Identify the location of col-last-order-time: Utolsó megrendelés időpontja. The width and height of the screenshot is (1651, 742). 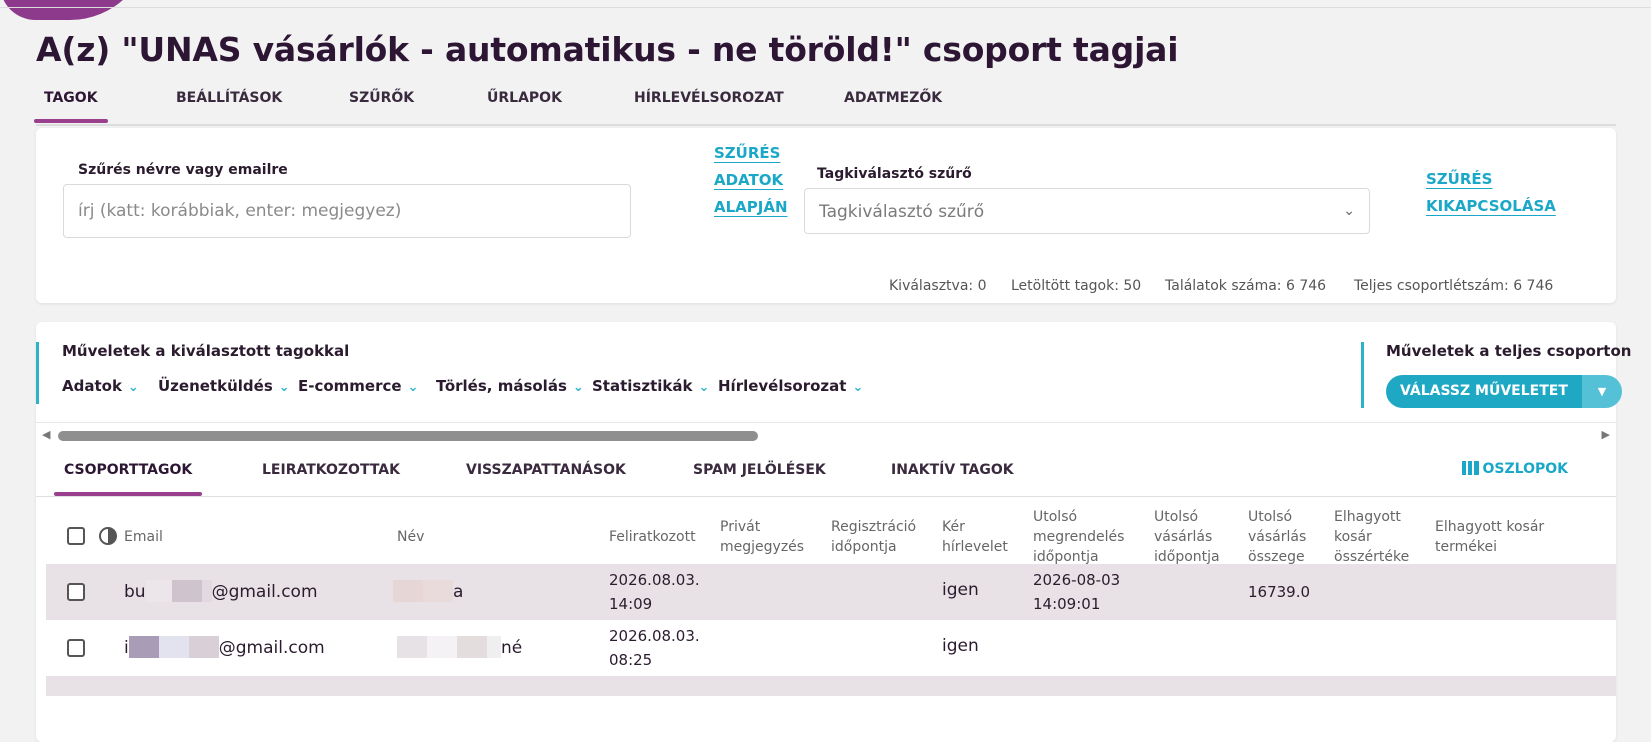
(1078, 537).